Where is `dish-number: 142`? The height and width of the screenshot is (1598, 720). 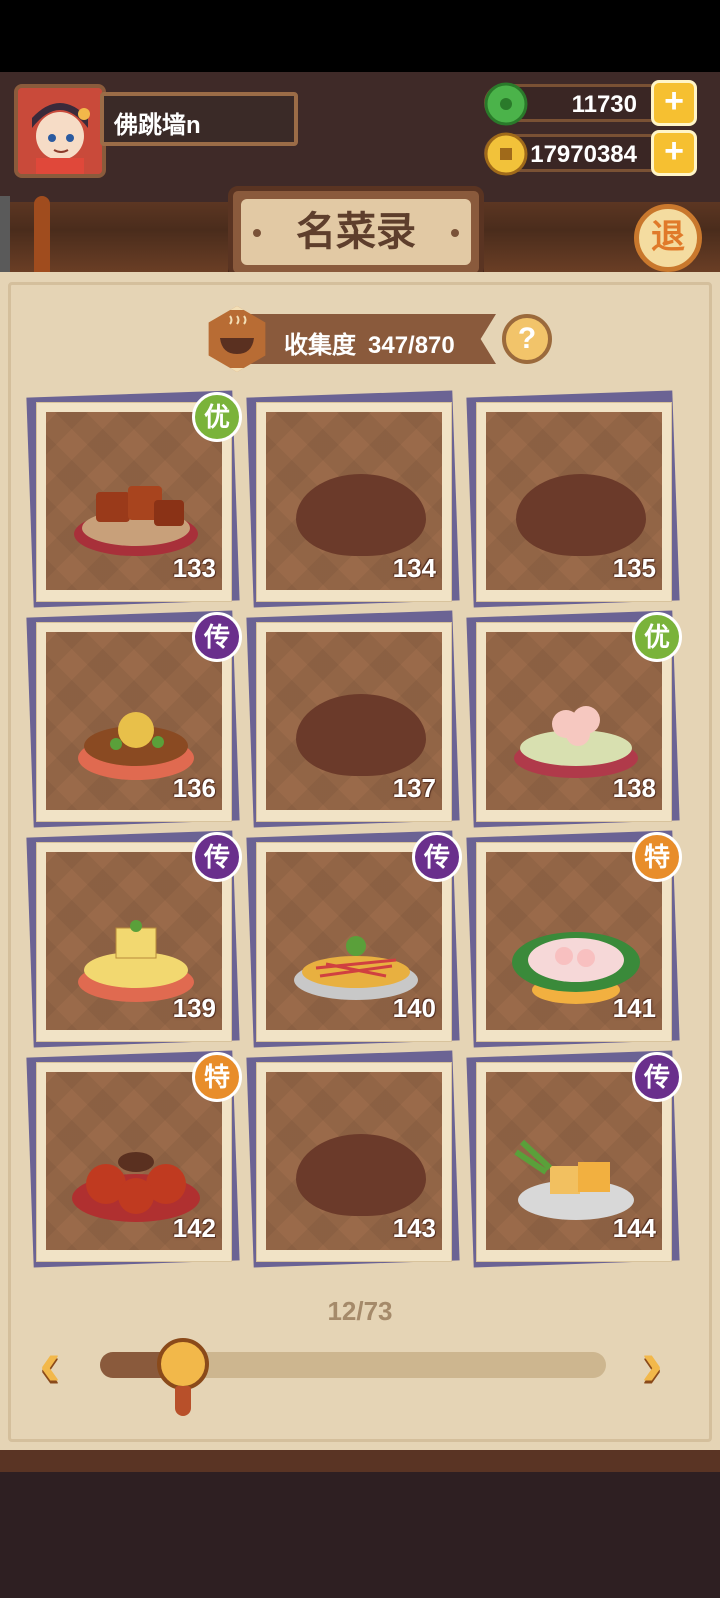 dish-number: 142 is located at coordinates (194, 1228).